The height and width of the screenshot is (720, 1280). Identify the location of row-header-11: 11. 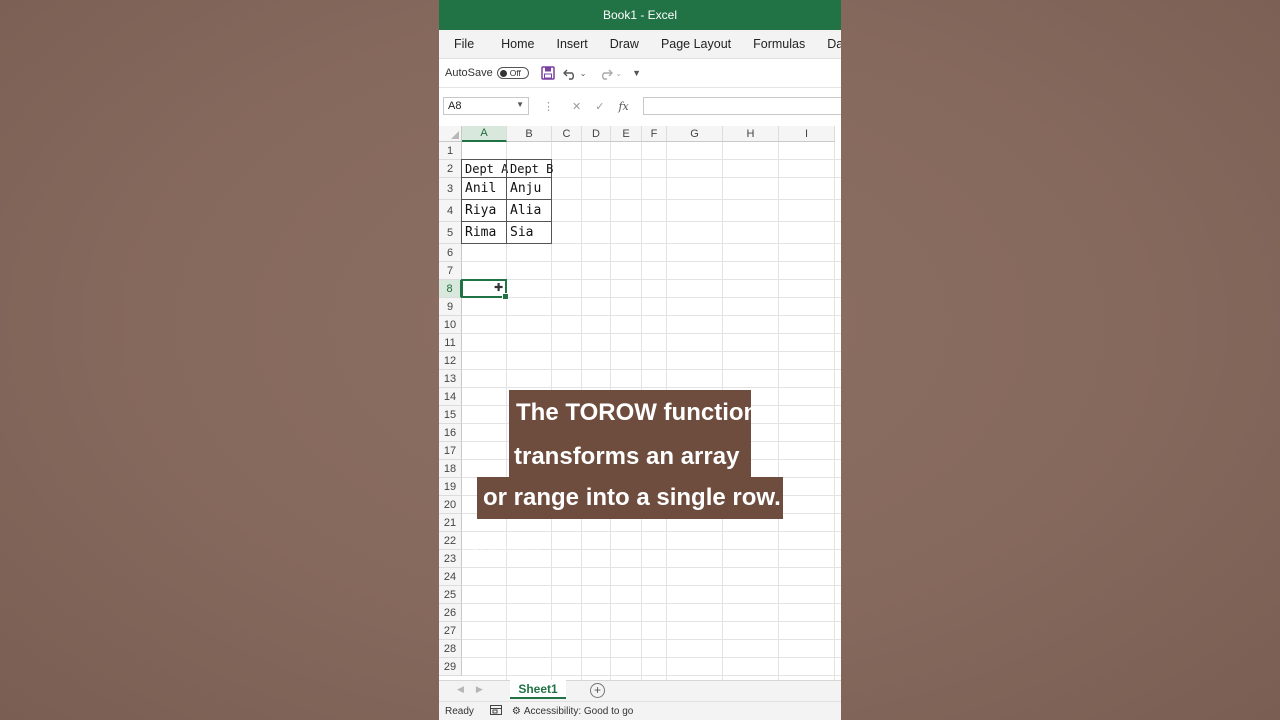
(450, 343).